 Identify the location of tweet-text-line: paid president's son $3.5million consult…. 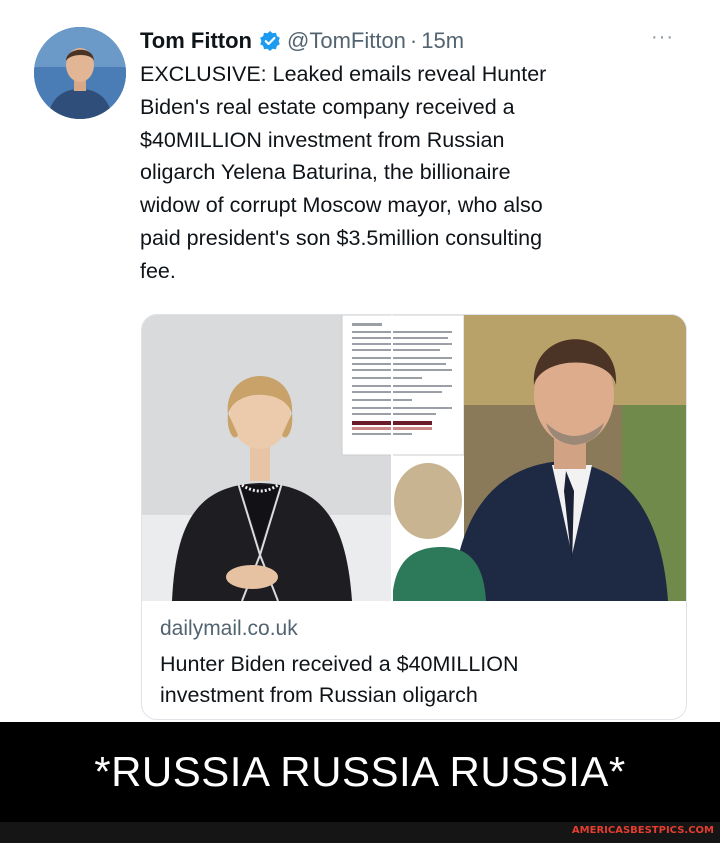
(341, 237).